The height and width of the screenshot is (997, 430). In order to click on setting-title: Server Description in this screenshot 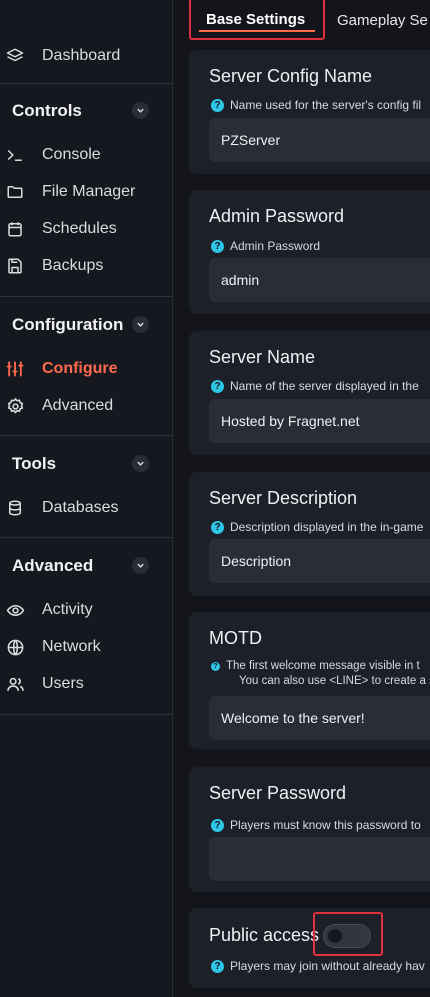, I will do `click(283, 498)`.